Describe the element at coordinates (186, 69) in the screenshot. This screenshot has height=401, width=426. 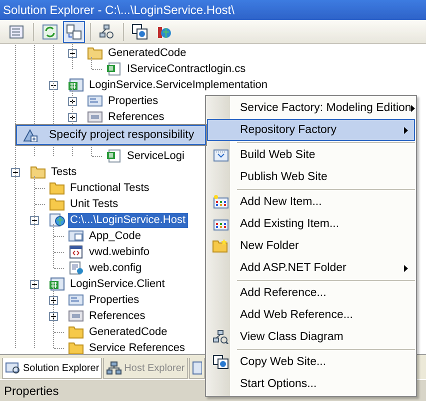
I see `tree-item: IServiceContractlogin.cs` at that location.